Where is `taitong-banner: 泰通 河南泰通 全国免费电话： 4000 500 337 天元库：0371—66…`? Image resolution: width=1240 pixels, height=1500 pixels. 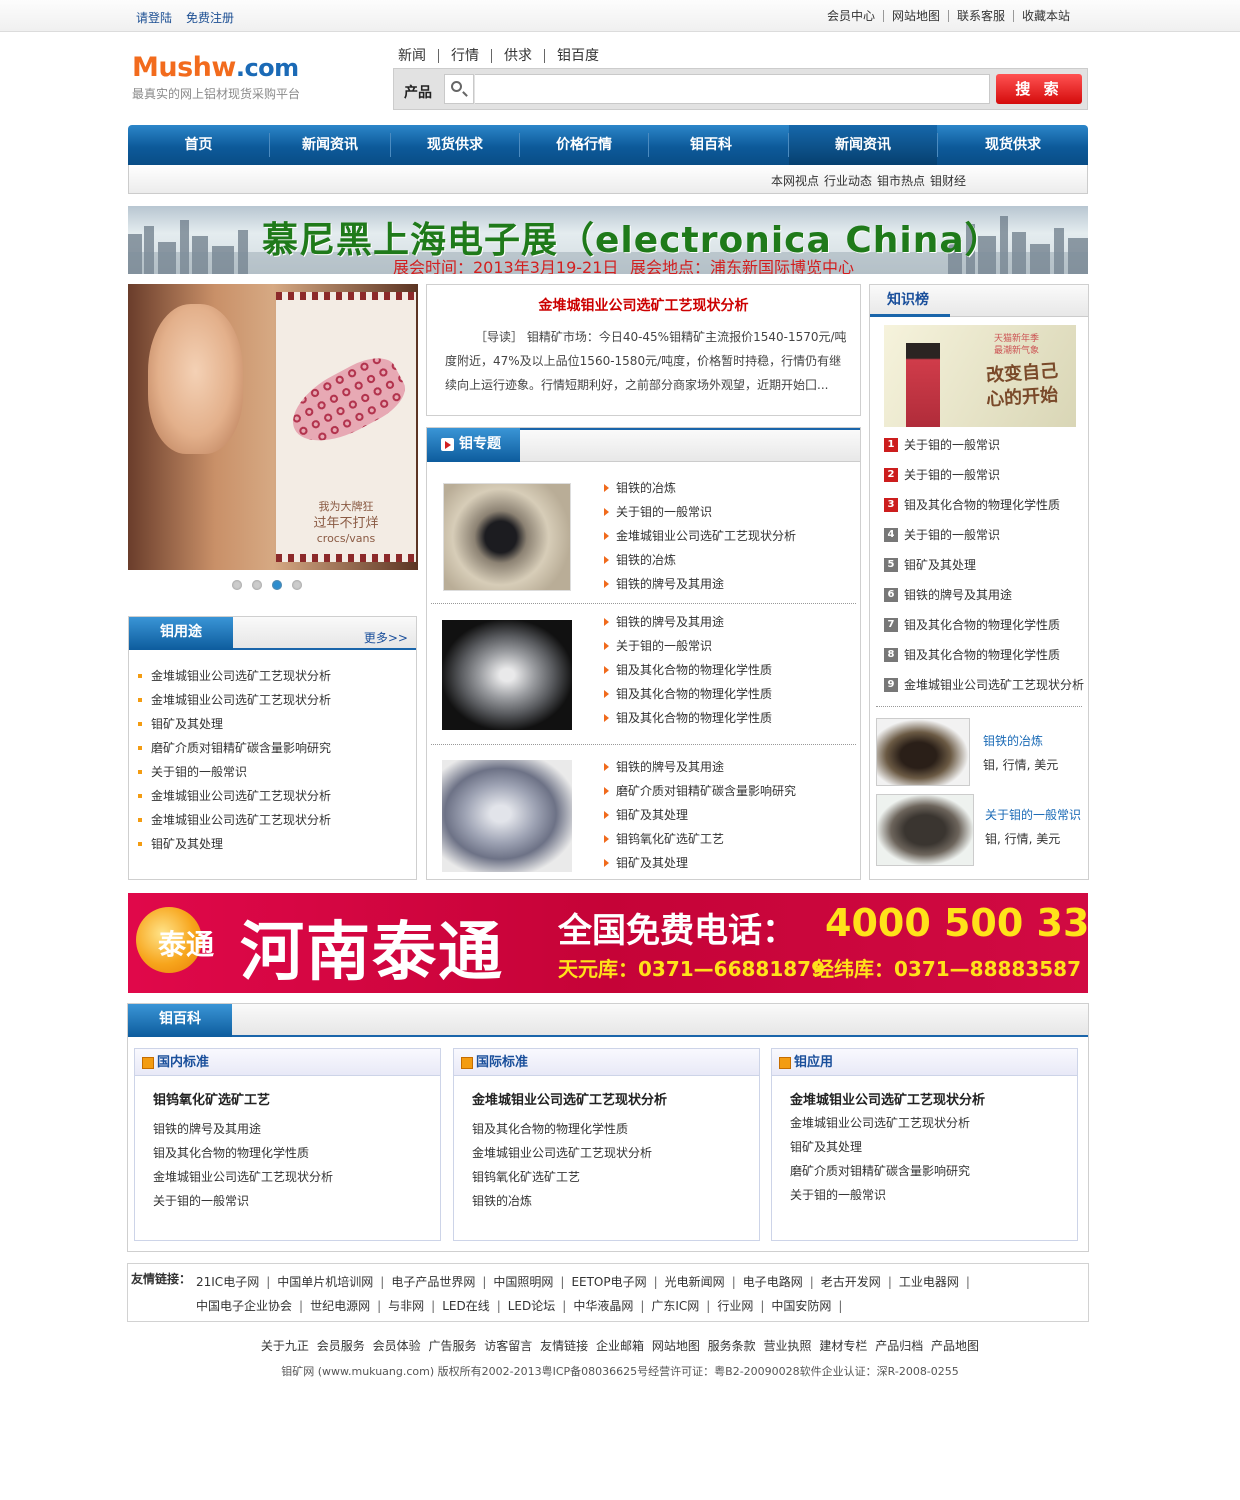 taitong-banner: 泰通 河南泰通 全国免费电话： 4000 500 337 天元库：0371—66… is located at coordinates (608, 943).